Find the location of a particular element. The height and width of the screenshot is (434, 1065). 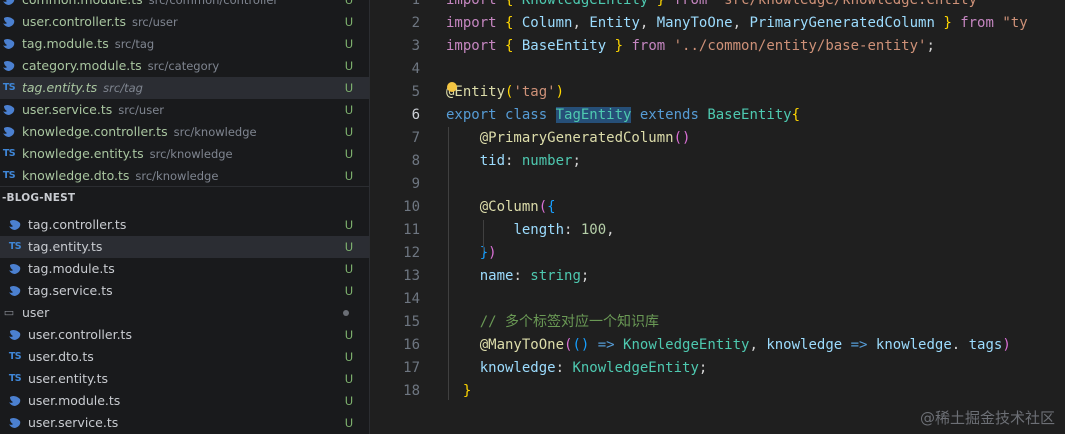

file-name-text: common.module.ts is located at coordinates (82, 3).